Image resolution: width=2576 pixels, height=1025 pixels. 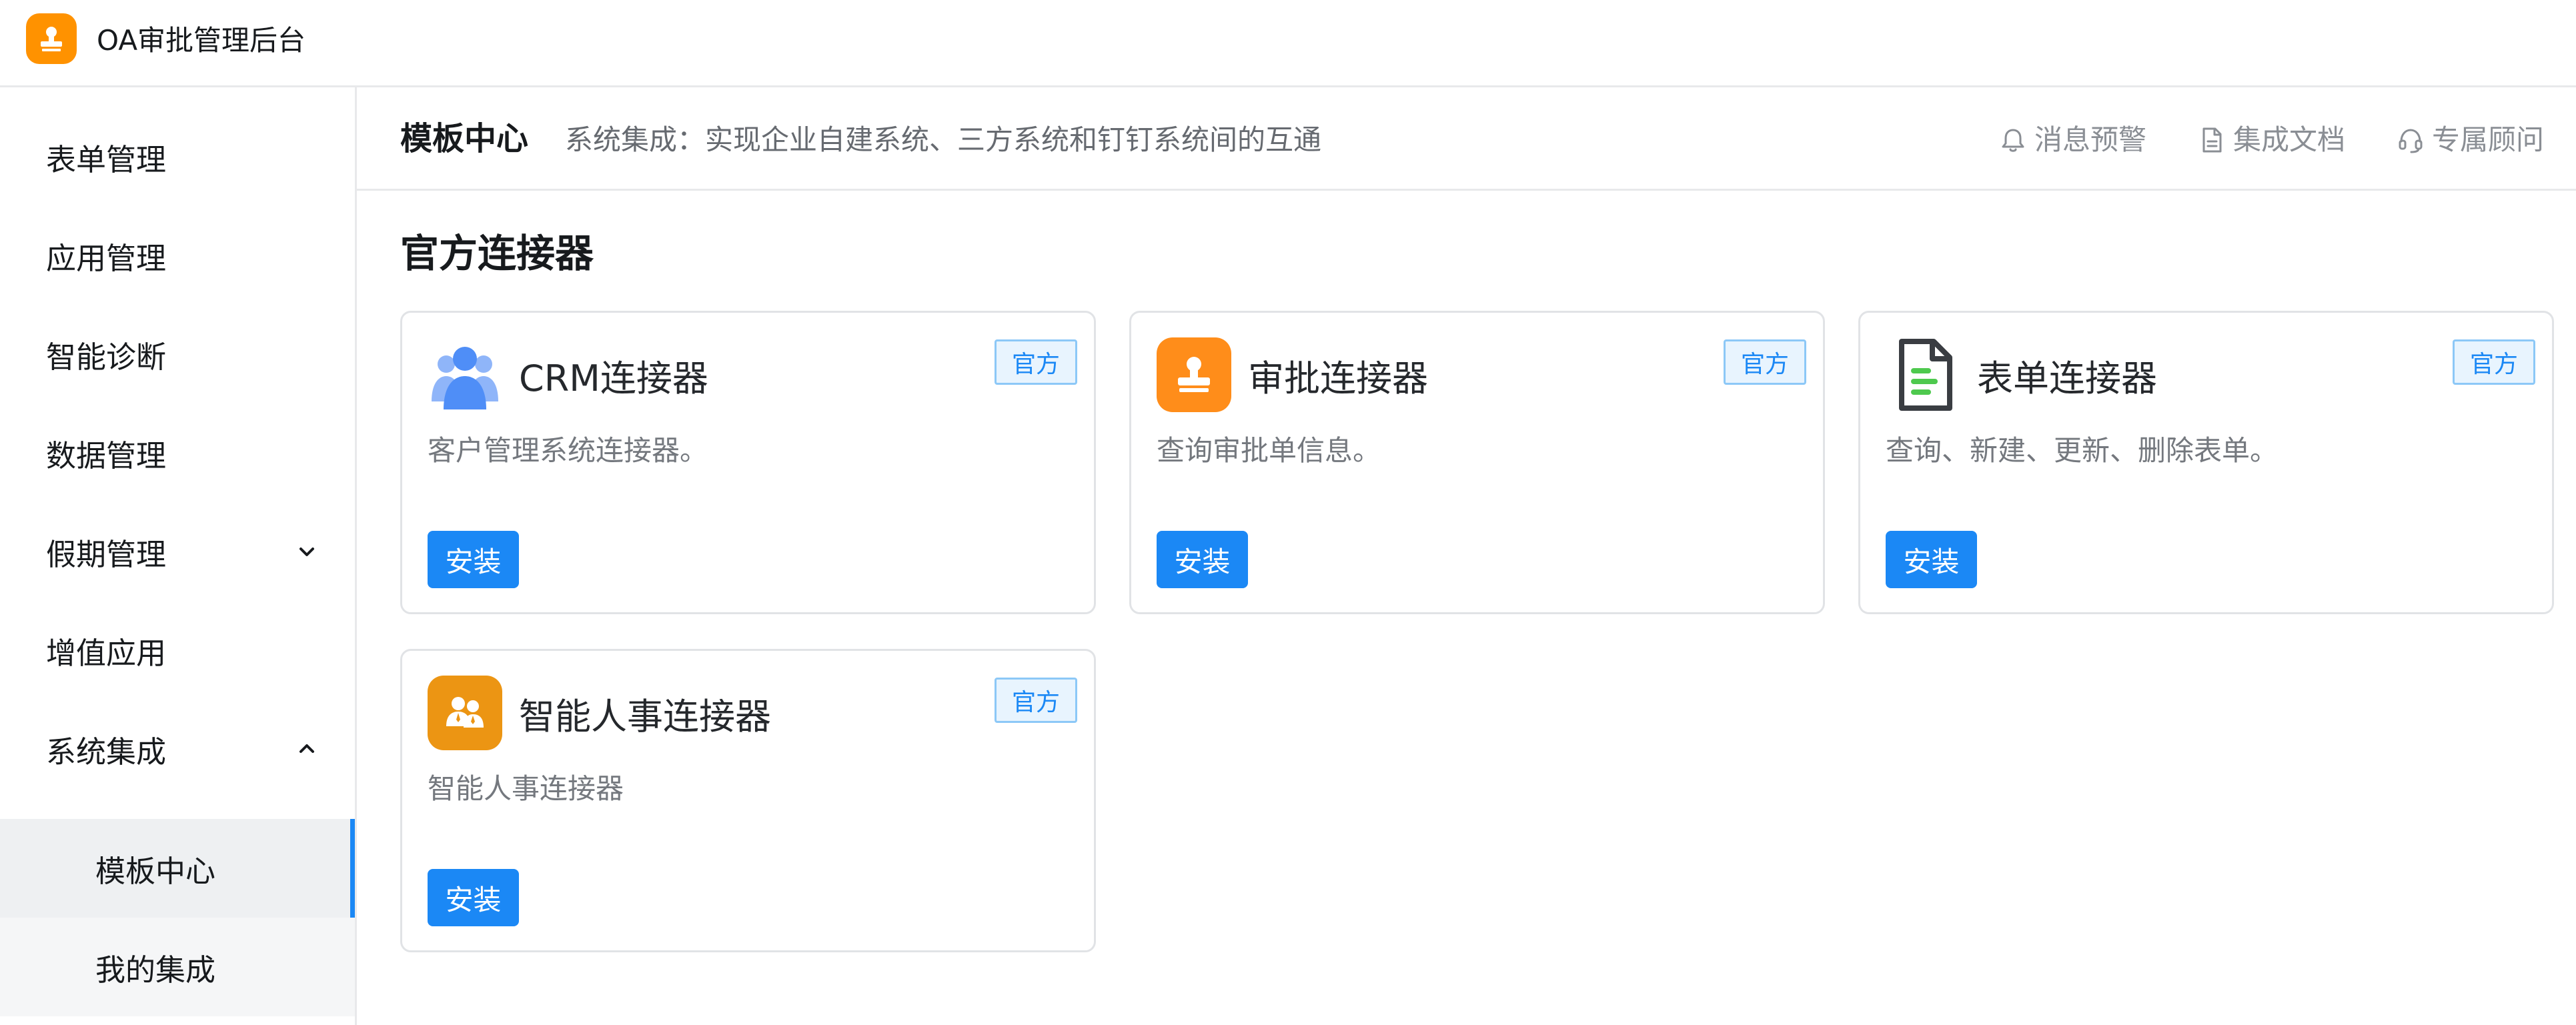 What do you see at coordinates (2013, 140) in the screenshot?
I see `bell-icon` at bounding box center [2013, 140].